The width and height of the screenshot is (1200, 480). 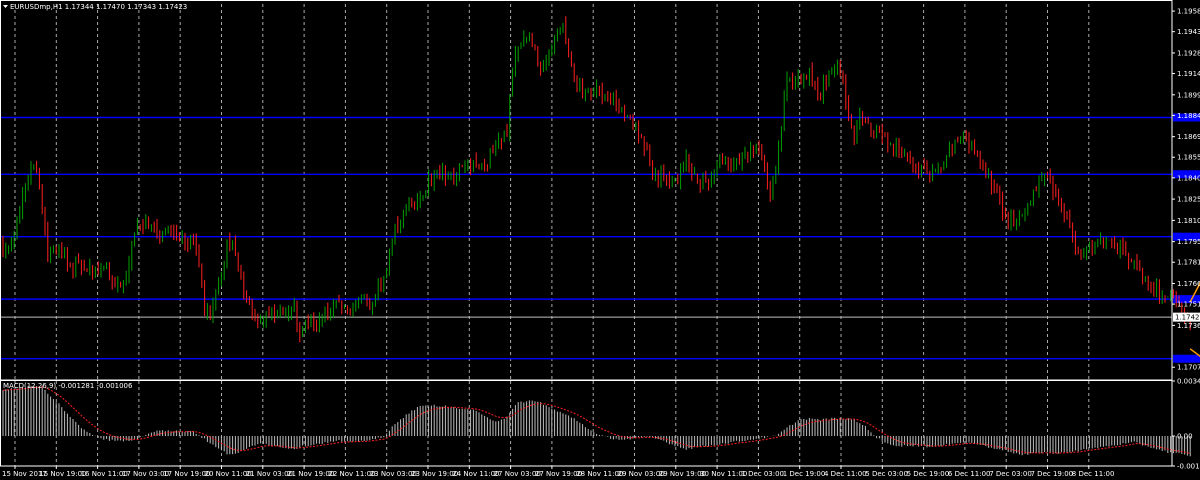 I want to click on price-tick-label: 1.19580, so click(x=1188, y=12).